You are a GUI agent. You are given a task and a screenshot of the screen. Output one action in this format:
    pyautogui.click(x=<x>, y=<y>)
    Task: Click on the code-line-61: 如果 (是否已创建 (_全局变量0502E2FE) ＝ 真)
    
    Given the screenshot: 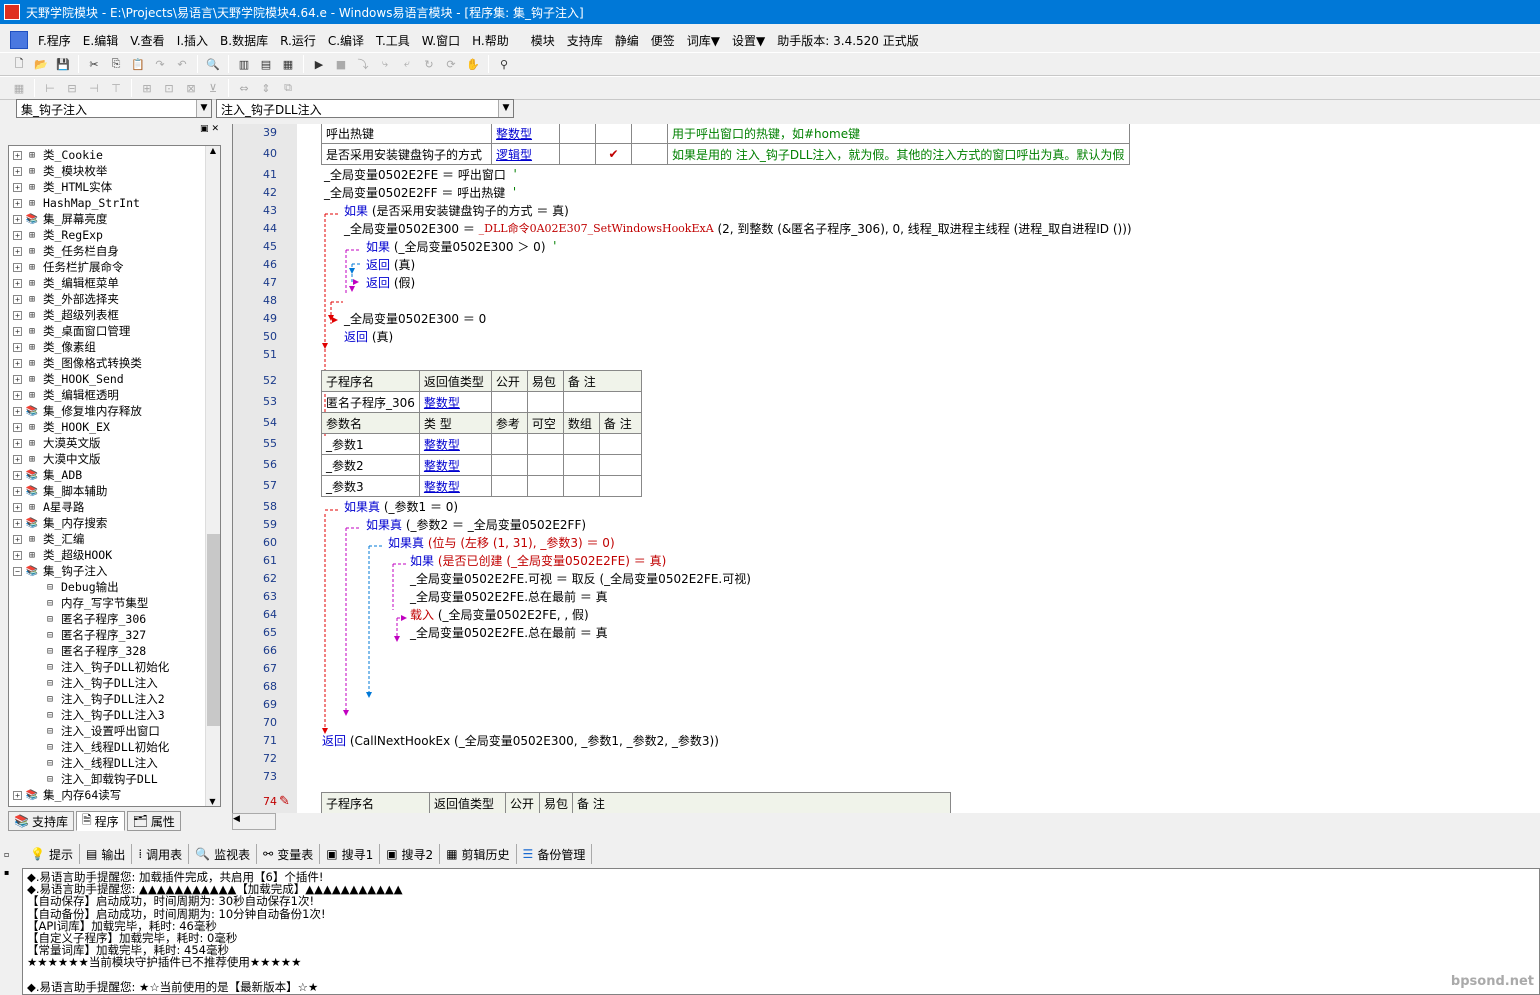 What is the action you would take?
    pyautogui.click(x=538, y=560)
    